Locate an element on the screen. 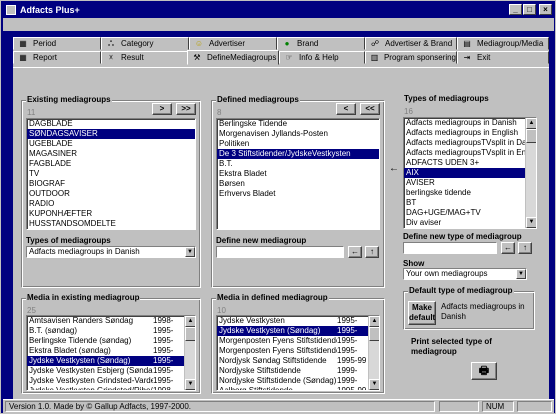  list-item: UGEBLADE is located at coordinates (111, 144).